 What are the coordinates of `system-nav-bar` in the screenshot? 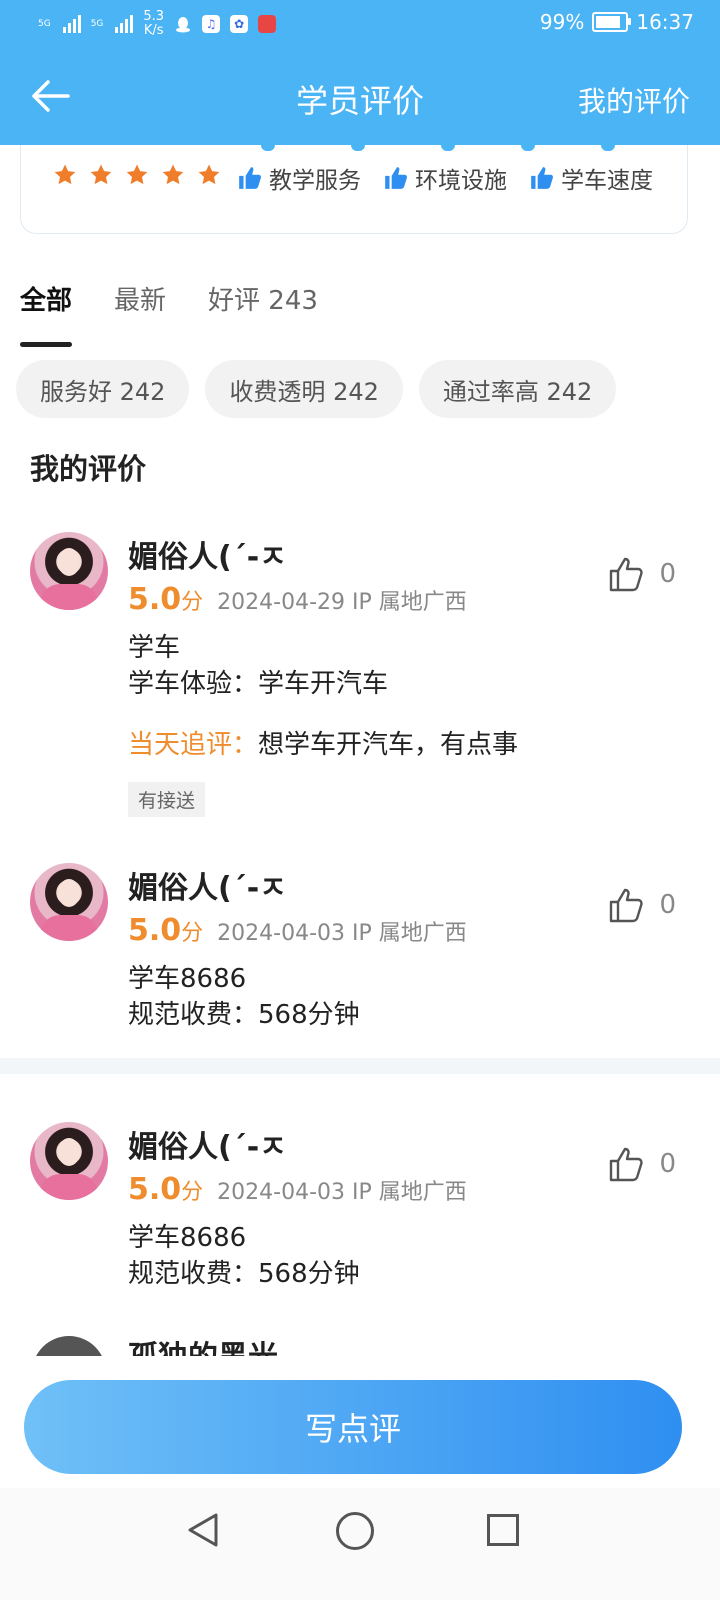 It's located at (360, 1544).